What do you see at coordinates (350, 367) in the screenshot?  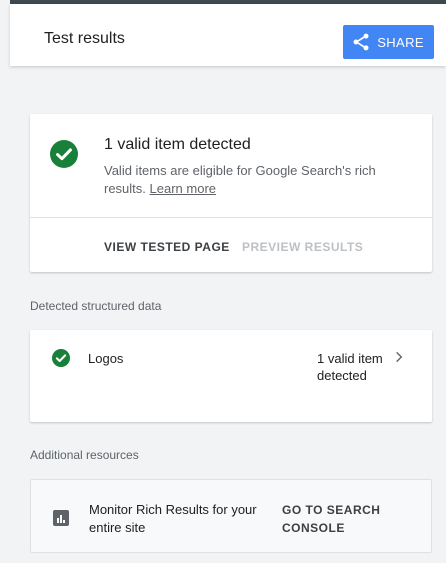 I see `item-status-count: 1 valid item detected` at bounding box center [350, 367].